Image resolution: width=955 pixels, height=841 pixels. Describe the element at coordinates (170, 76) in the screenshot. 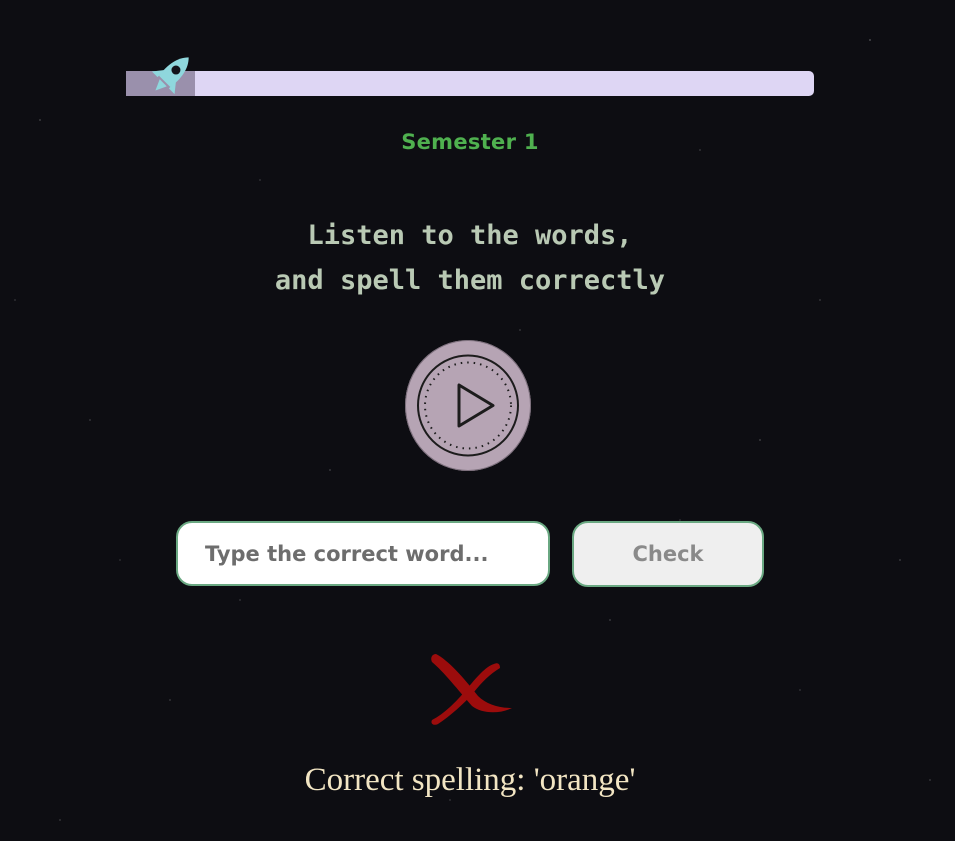

I see `rocket-icon` at that location.